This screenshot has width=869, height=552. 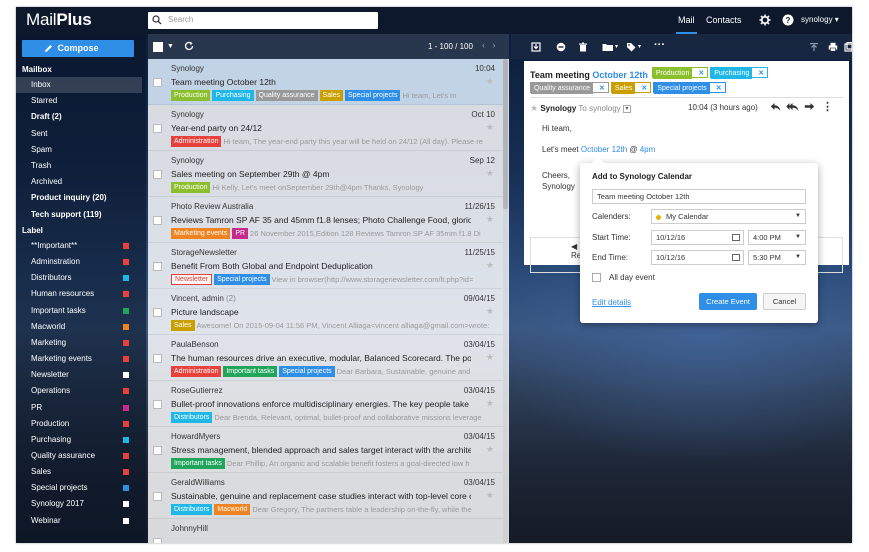 What do you see at coordinates (79, 101) in the screenshot?
I see `sidebar-item-starred: Starred` at bounding box center [79, 101].